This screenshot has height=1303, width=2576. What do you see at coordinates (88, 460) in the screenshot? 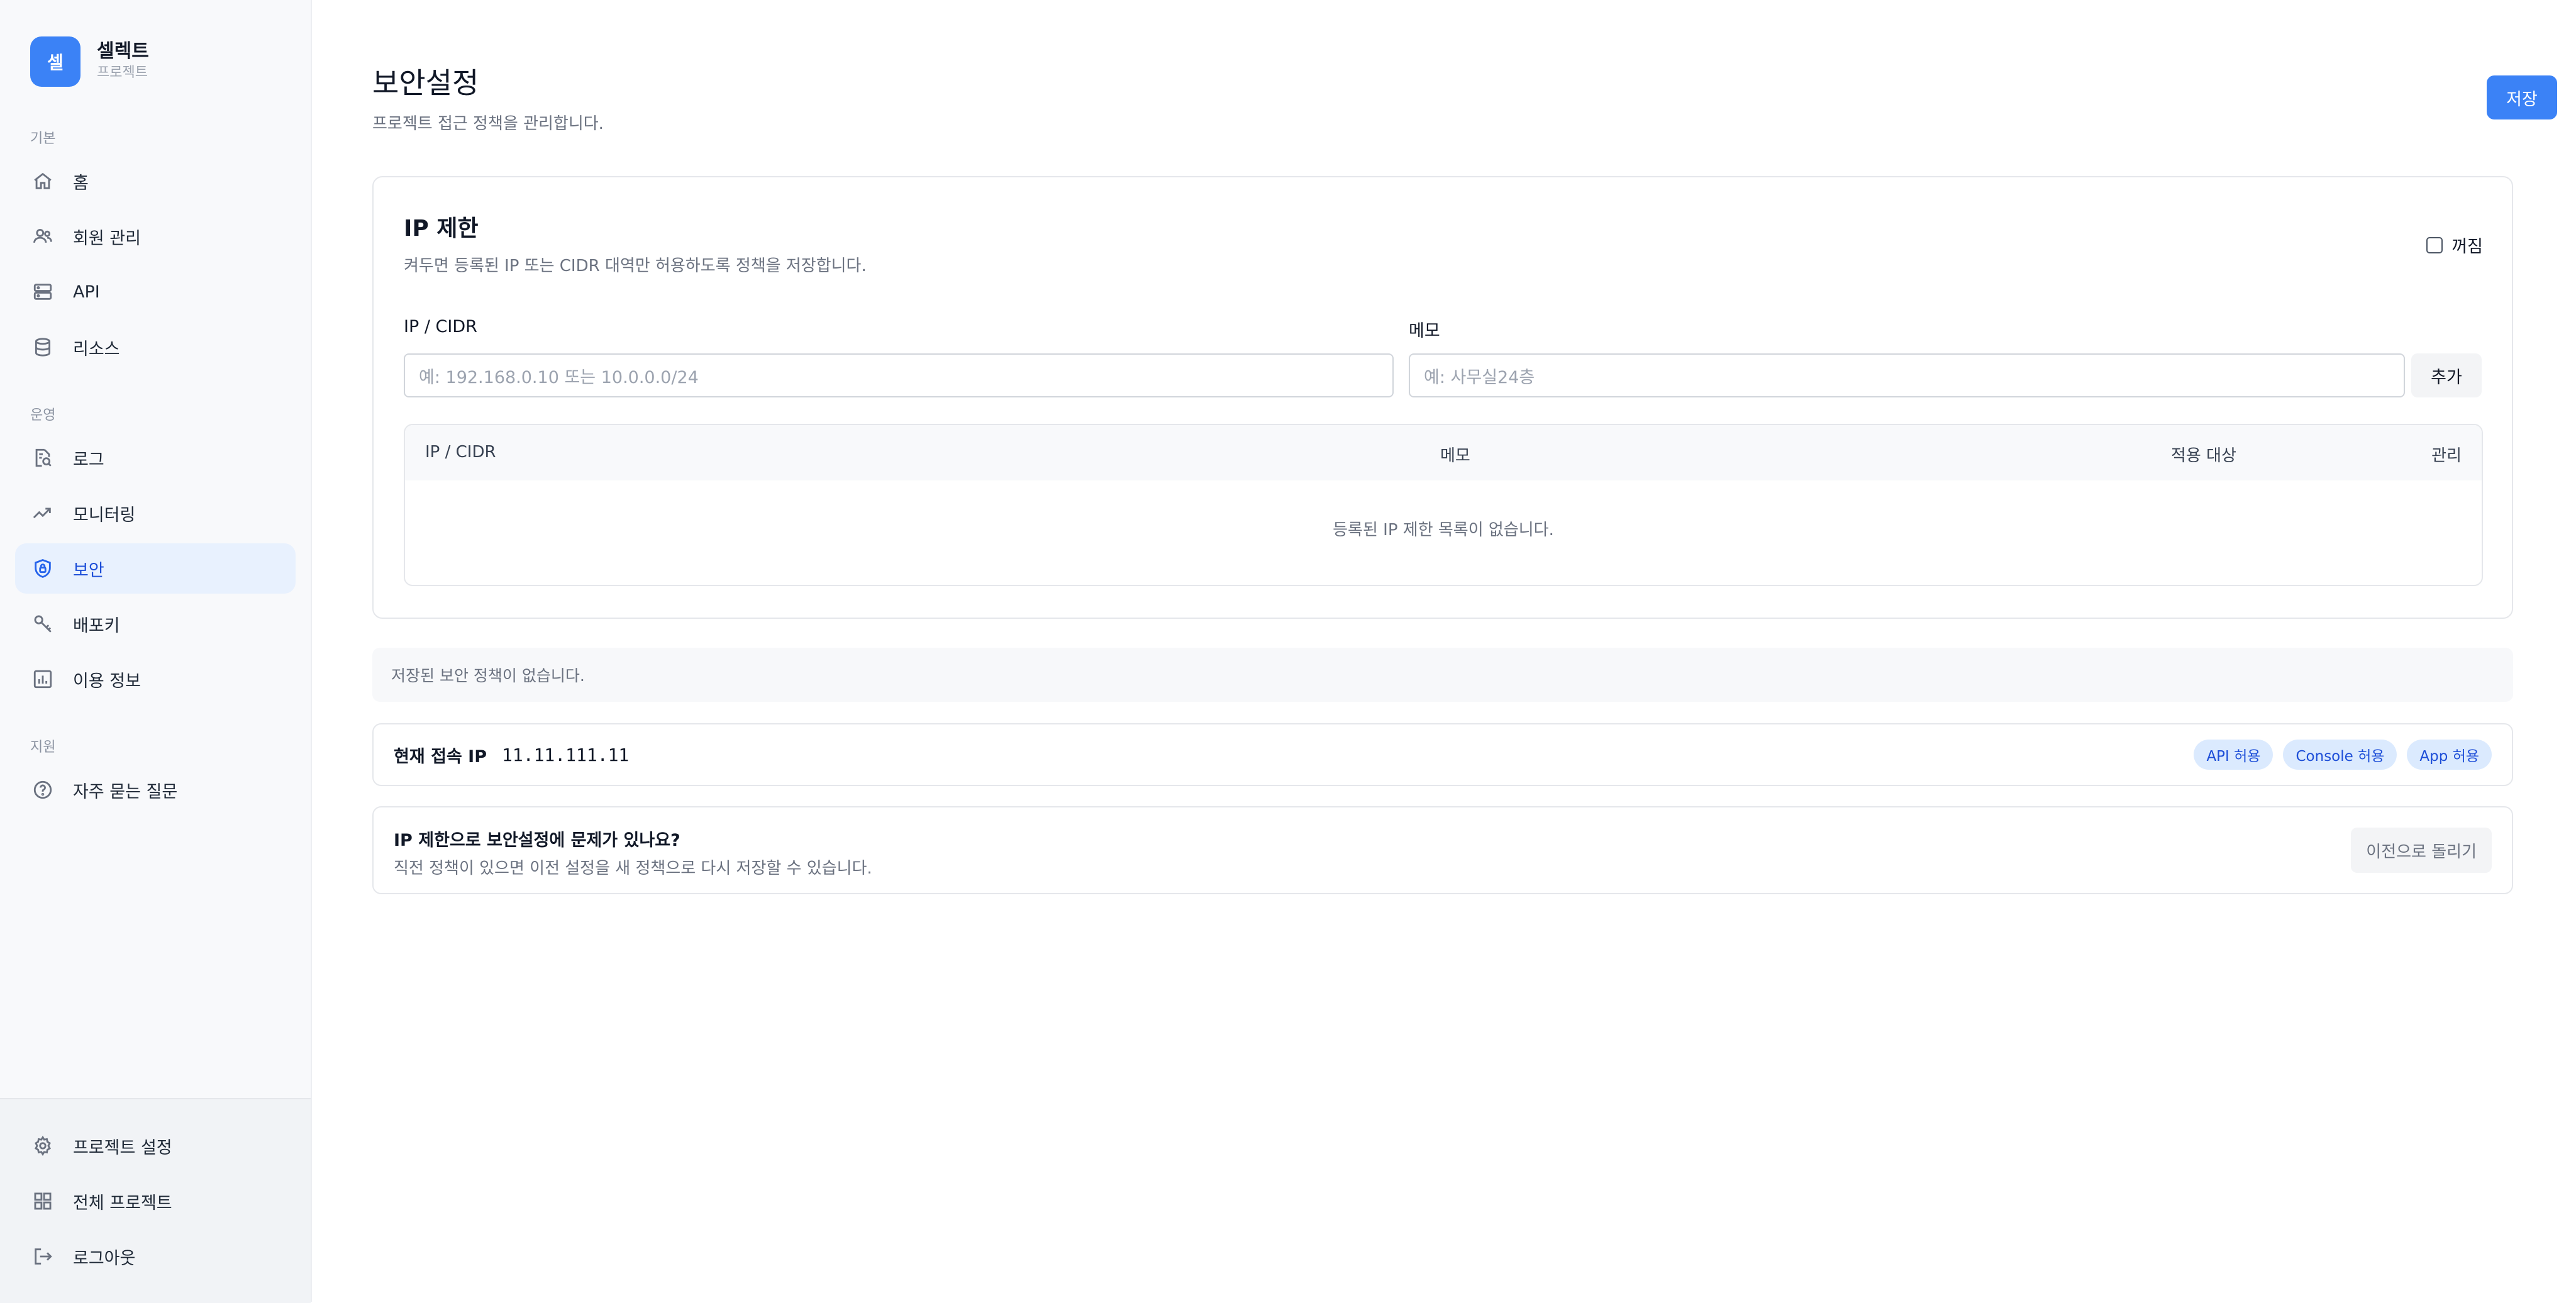
I see `sidebar-item-label: 로그` at bounding box center [88, 460].